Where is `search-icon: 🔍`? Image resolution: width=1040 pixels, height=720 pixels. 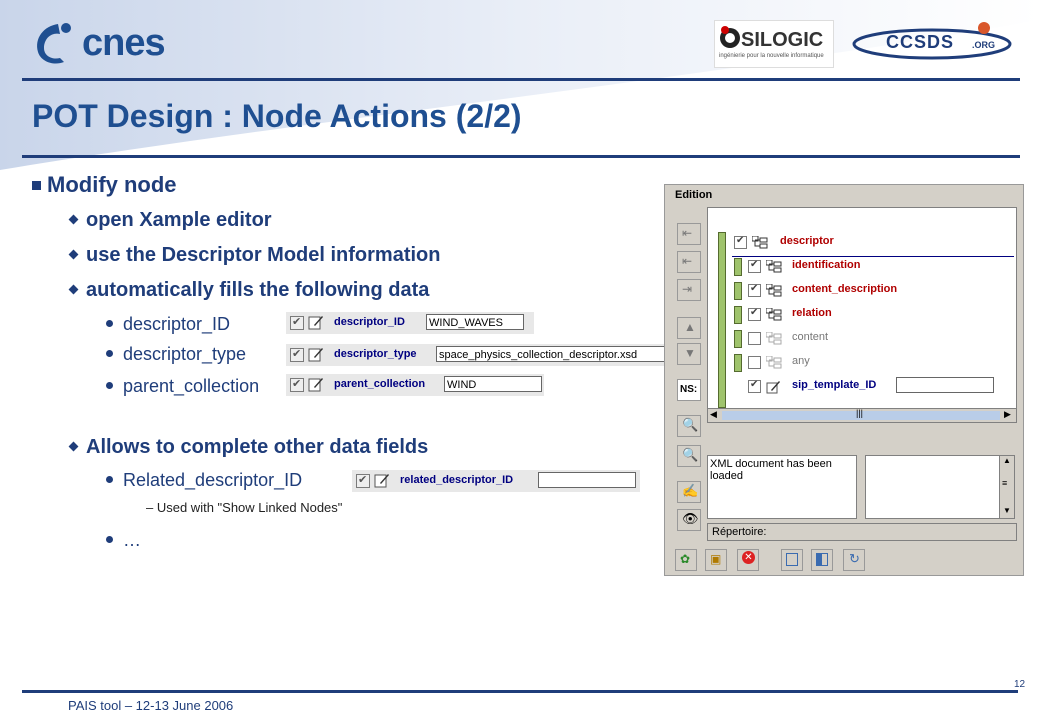
search-icon: 🔍 is located at coordinates (690, 454).